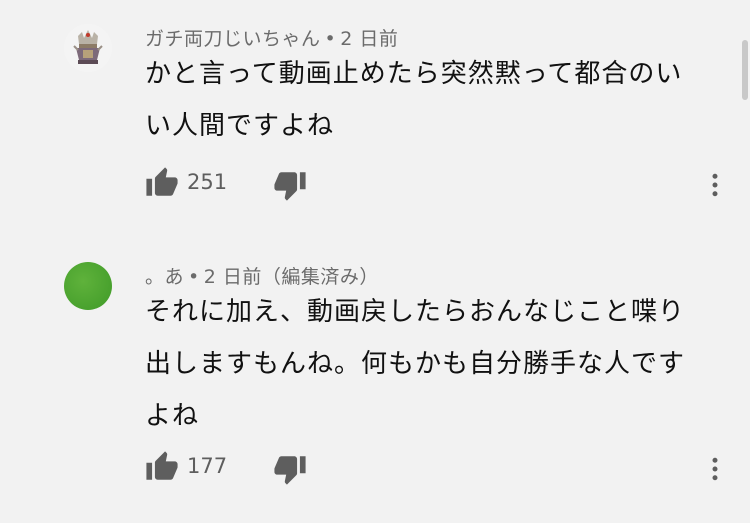  Describe the element at coordinates (745, 70) in the screenshot. I see `scrollbar` at that location.